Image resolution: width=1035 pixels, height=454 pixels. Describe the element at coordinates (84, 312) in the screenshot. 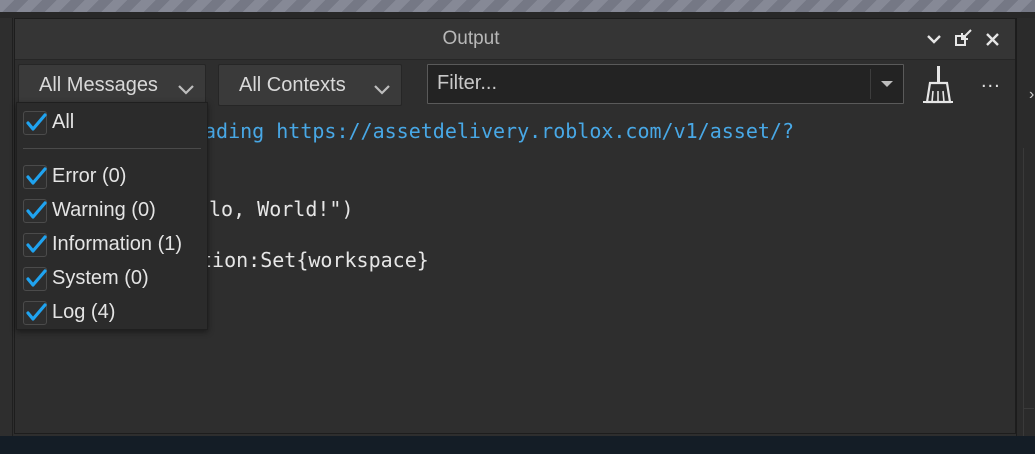

I see `menu-item-label: Log (4)` at that location.